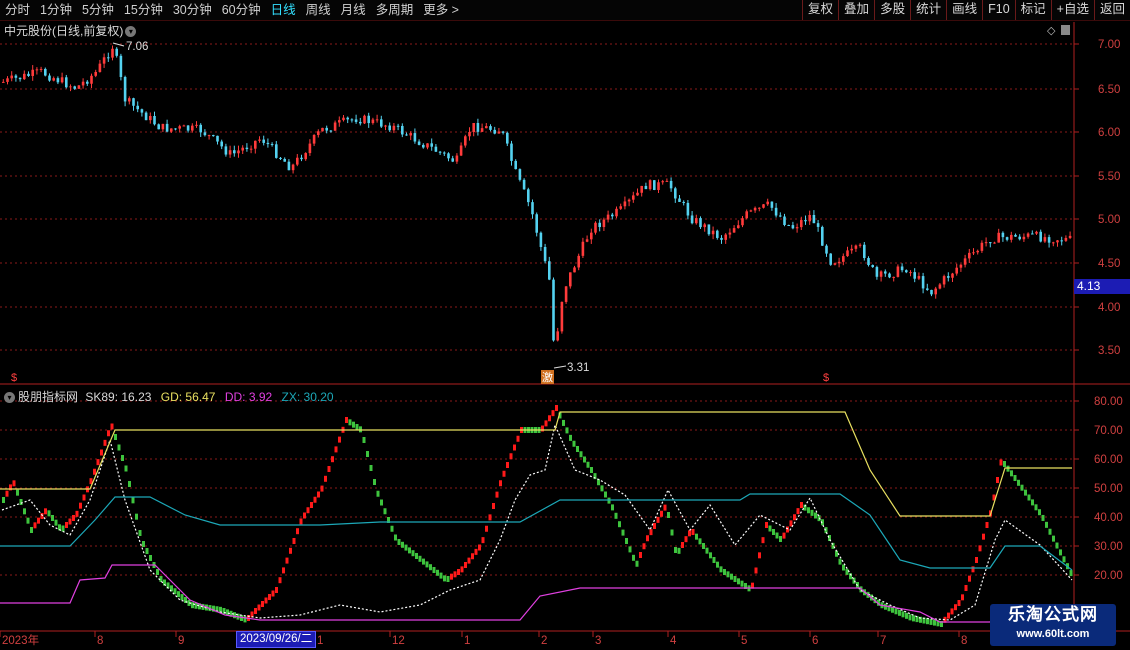  What do you see at coordinates (1109, 133) in the screenshot?
I see `price-tick-label: 6.00` at bounding box center [1109, 133].